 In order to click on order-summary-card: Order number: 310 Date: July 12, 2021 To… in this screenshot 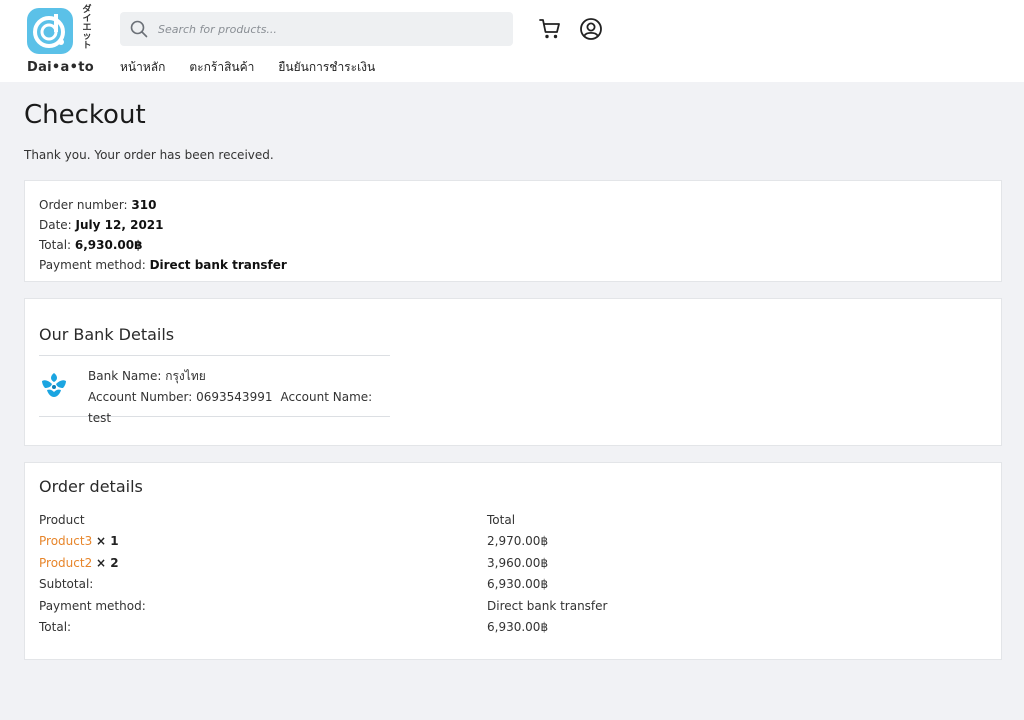, I will do `click(513, 231)`.